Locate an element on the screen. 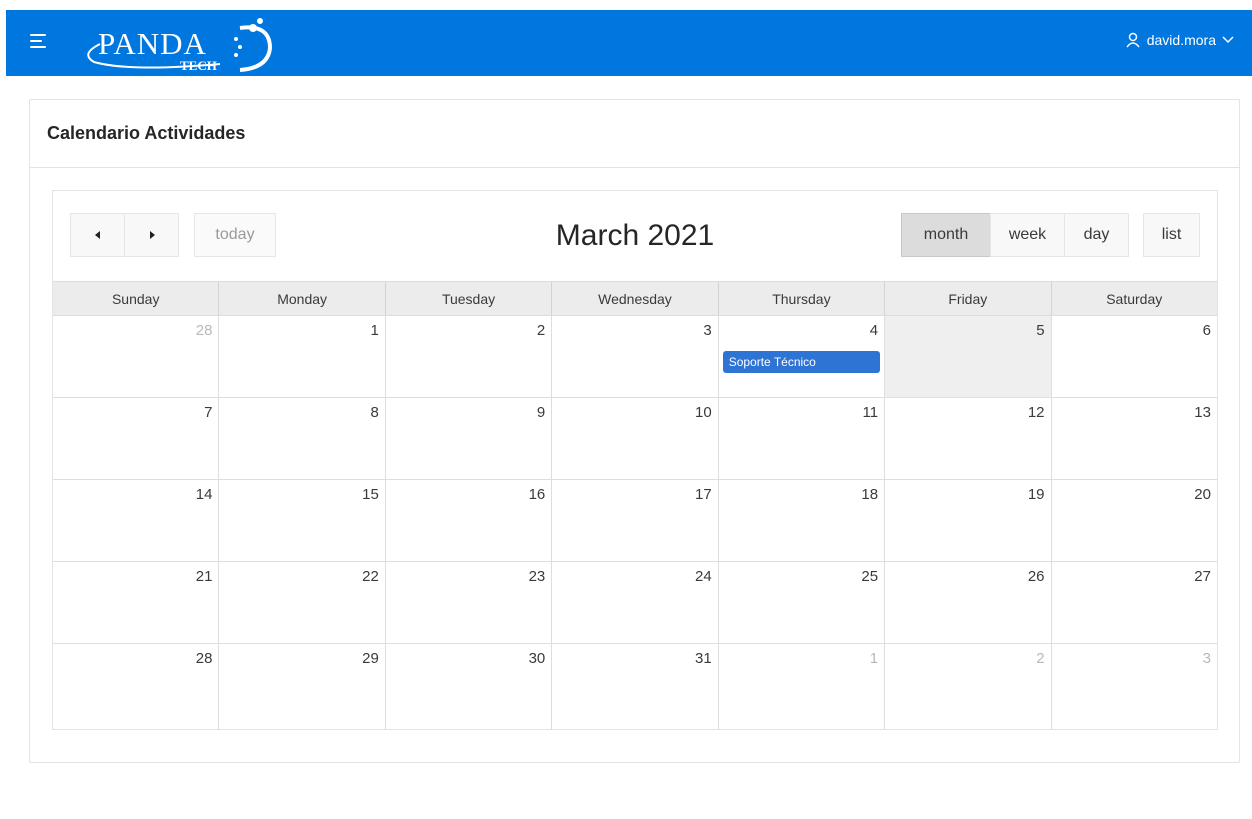 The image size is (1252, 819). calendar-day-cell: 13 is located at coordinates (1134, 438).